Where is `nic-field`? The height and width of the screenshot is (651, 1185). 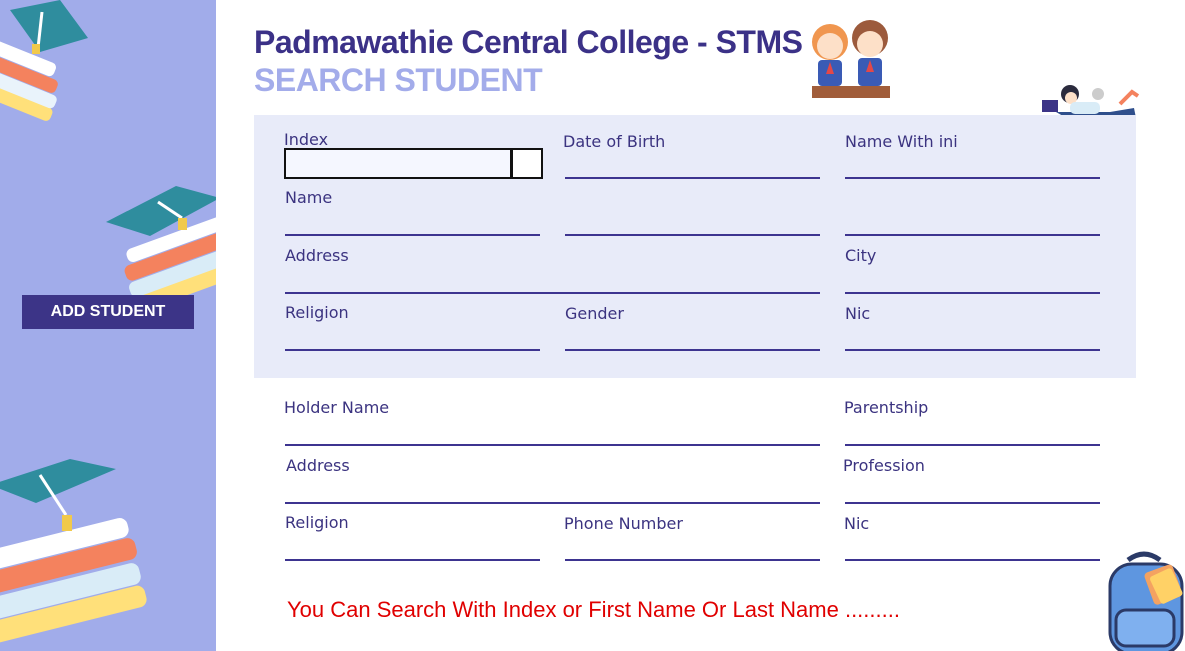 nic-field is located at coordinates (972, 350).